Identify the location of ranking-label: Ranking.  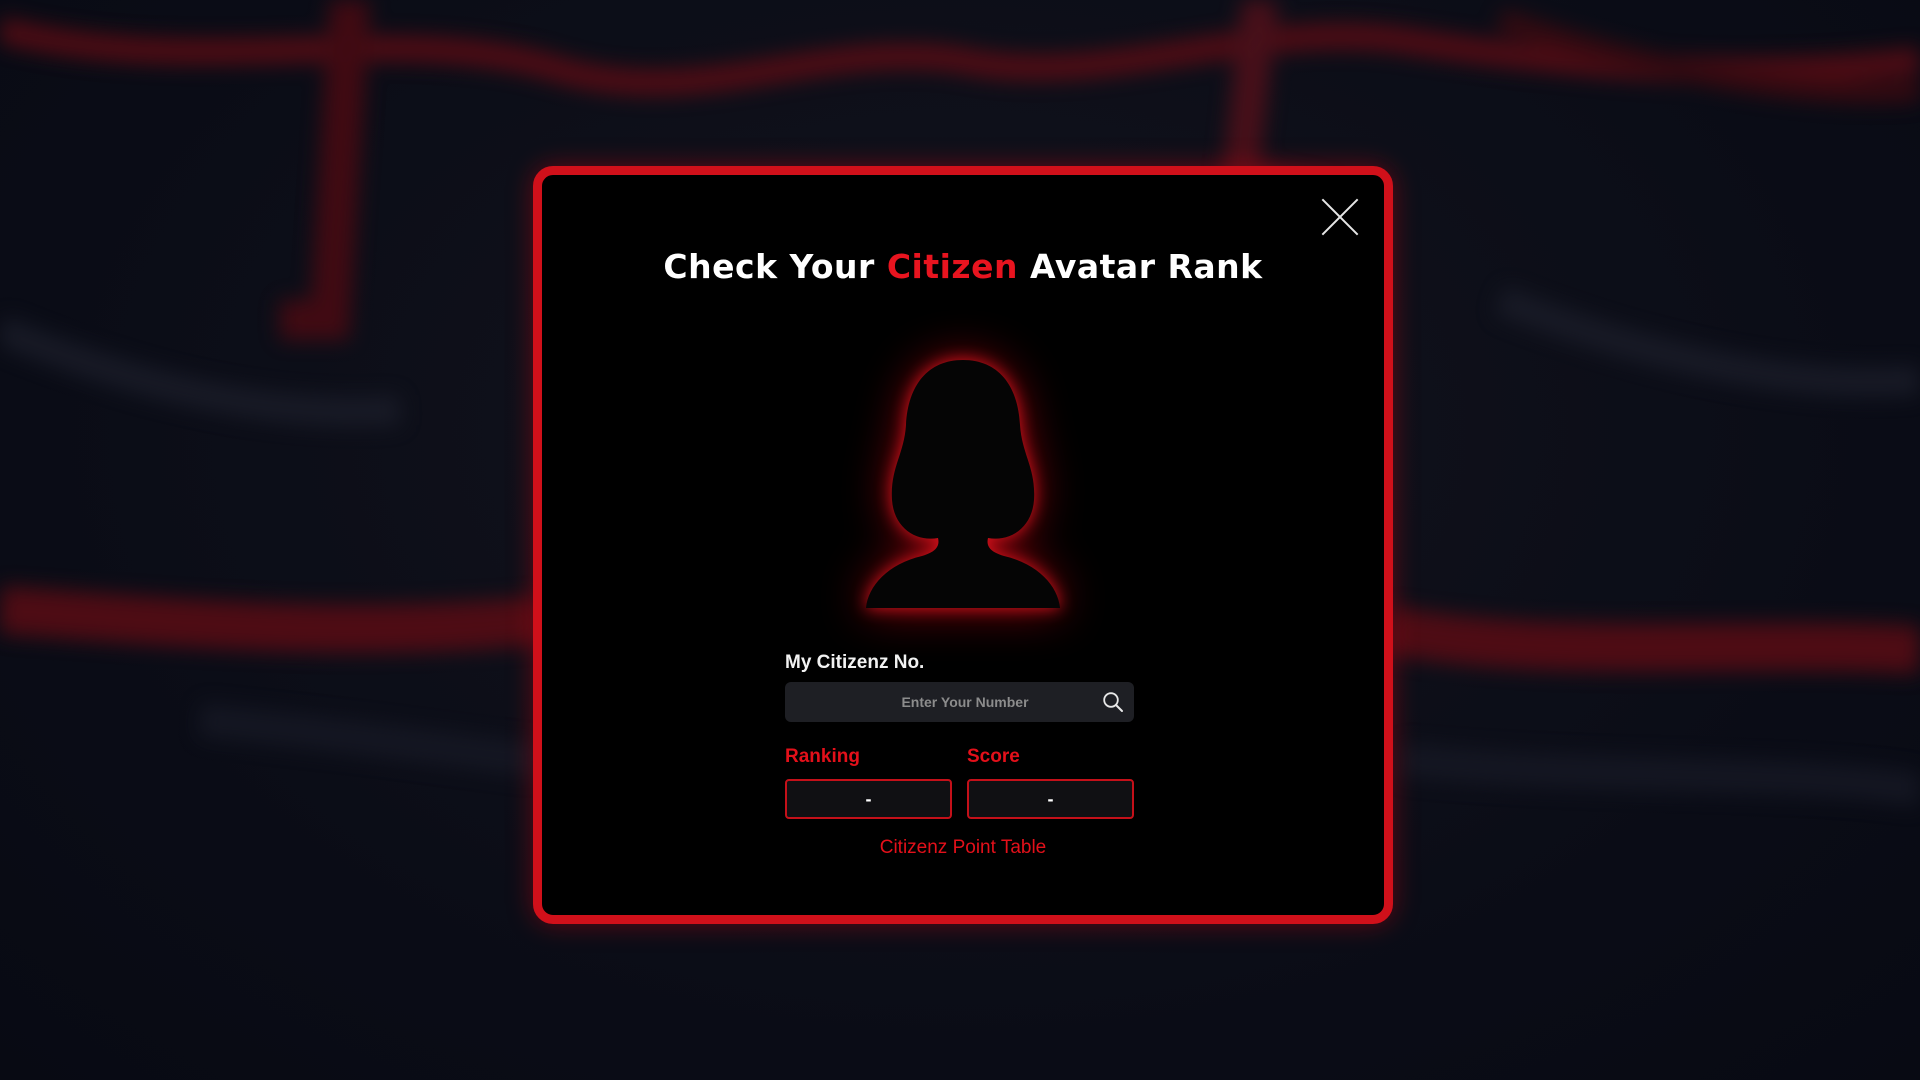
(822, 756).